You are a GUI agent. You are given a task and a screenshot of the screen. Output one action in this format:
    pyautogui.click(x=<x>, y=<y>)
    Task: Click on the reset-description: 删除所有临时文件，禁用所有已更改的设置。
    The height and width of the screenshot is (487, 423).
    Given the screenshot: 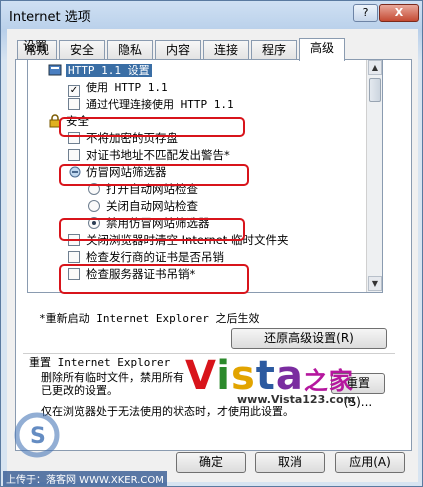 What is the action you would take?
    pyautogui.click(x=112, y=384)
    